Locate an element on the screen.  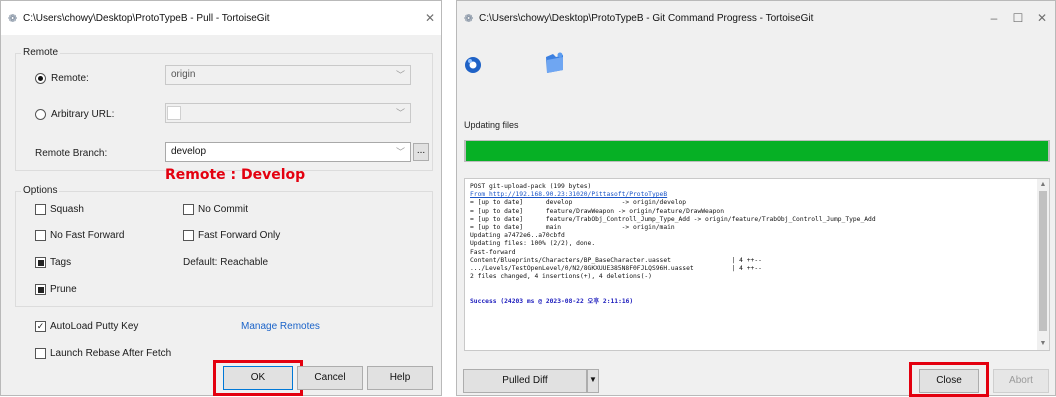
log-line: Fast-forward is located at coordinates (493, 252).